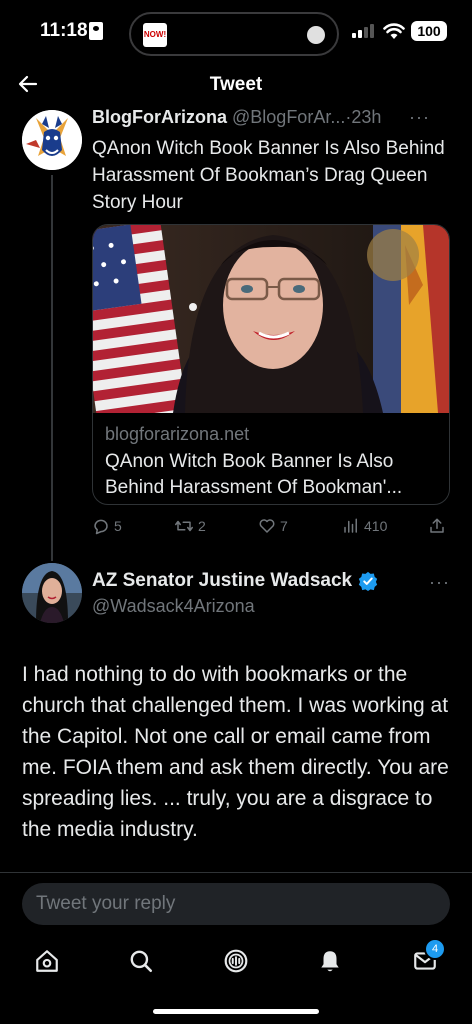 The image size is (472, 1024). I want to click on verified-badge-icon, so click(368, 581).